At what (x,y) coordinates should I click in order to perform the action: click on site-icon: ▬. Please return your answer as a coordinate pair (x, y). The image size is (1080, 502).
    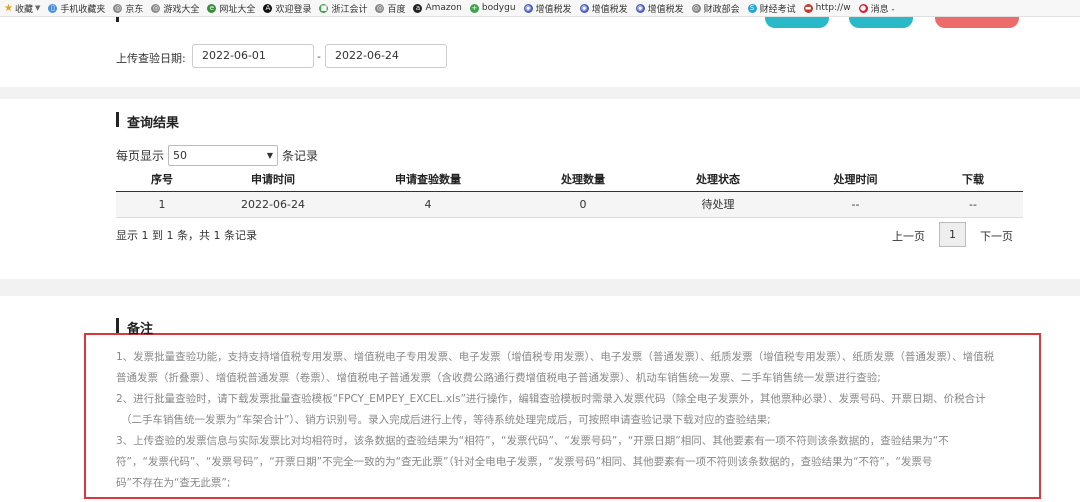
    Looking at the image, I should click on (808, 8).